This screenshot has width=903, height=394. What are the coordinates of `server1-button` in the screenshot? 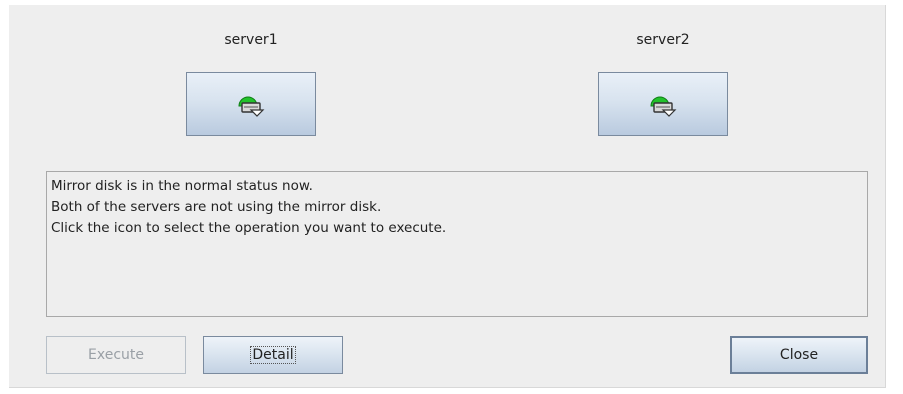 It's located at (251, 104).